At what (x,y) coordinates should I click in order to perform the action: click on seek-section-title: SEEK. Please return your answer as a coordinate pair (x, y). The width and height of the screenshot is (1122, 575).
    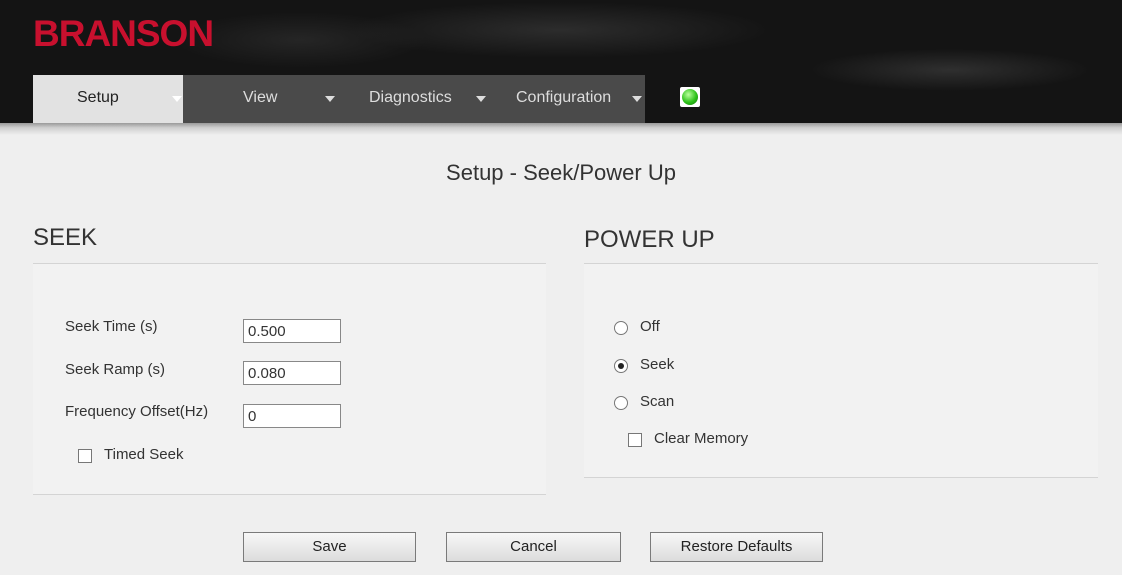
    Looking at the image, I should click on (65, 237).